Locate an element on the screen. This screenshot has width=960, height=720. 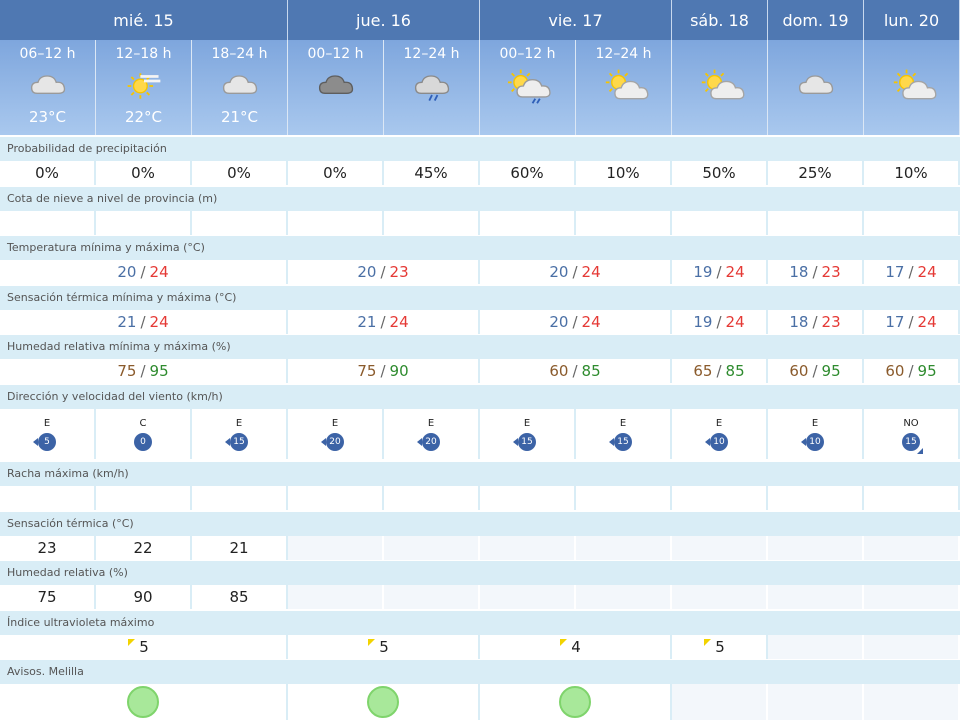
humidity_minmax-value: 60/95 is located at coordinates (912, 371).